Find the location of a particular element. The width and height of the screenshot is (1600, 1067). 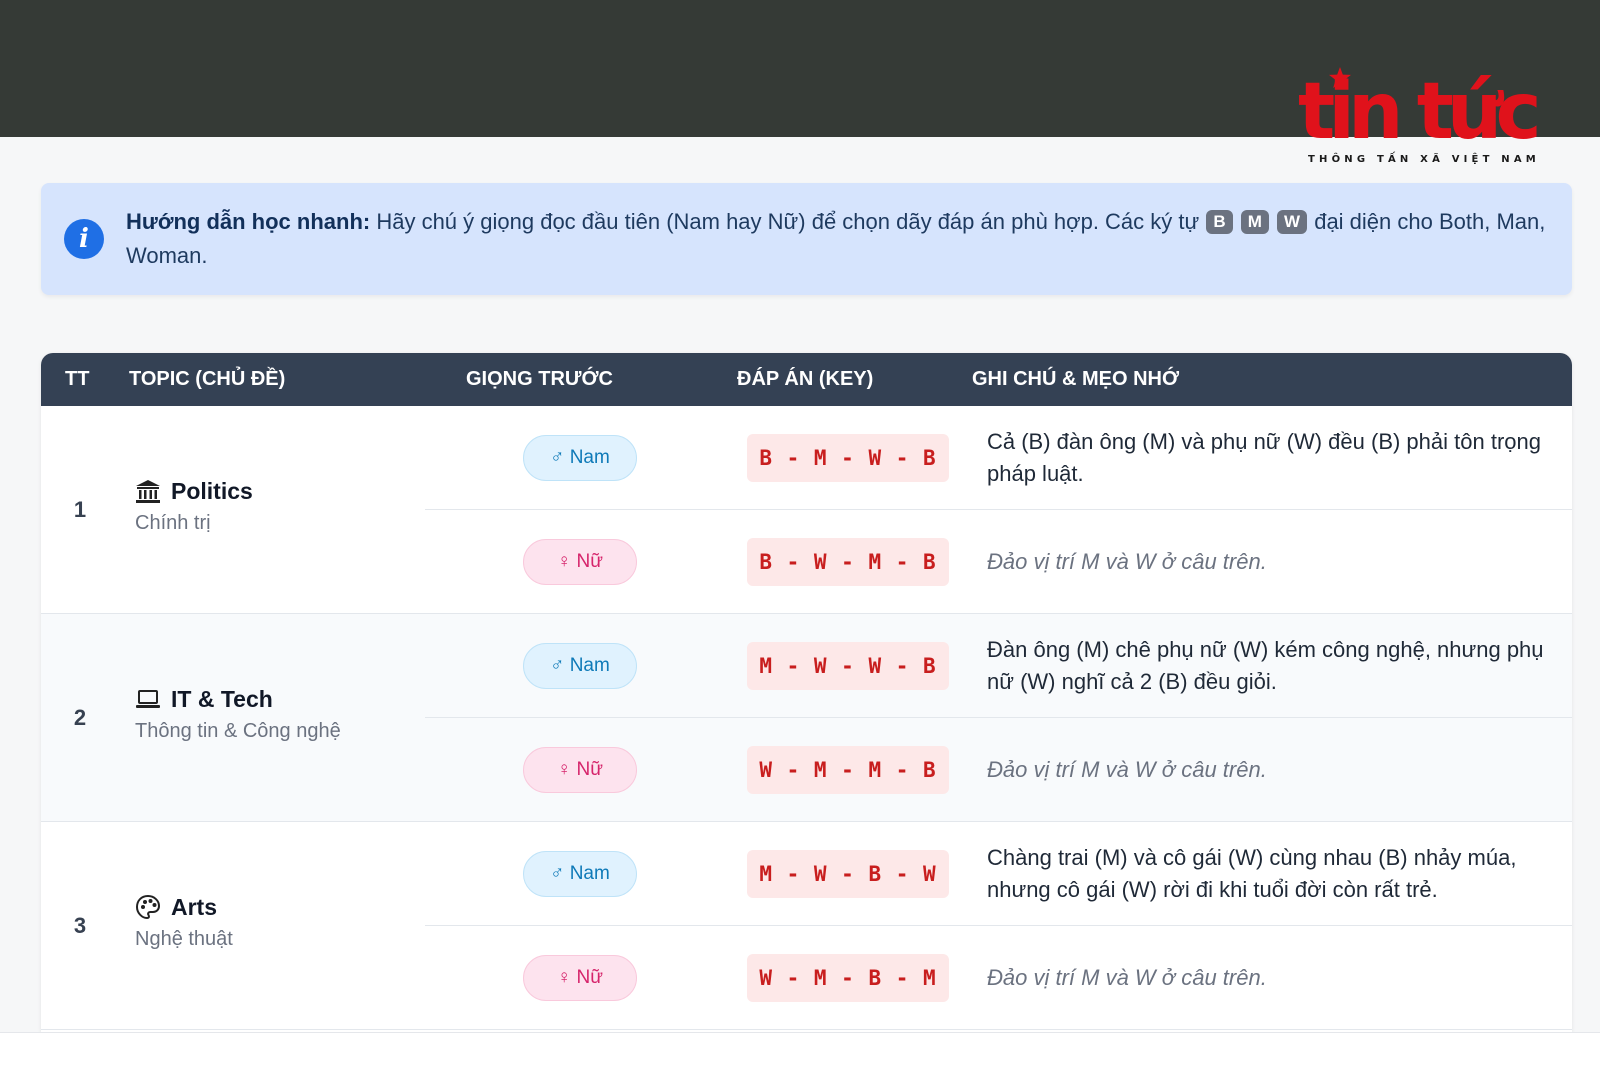

key-badge-m: M is located at coordinates (1254, 222).